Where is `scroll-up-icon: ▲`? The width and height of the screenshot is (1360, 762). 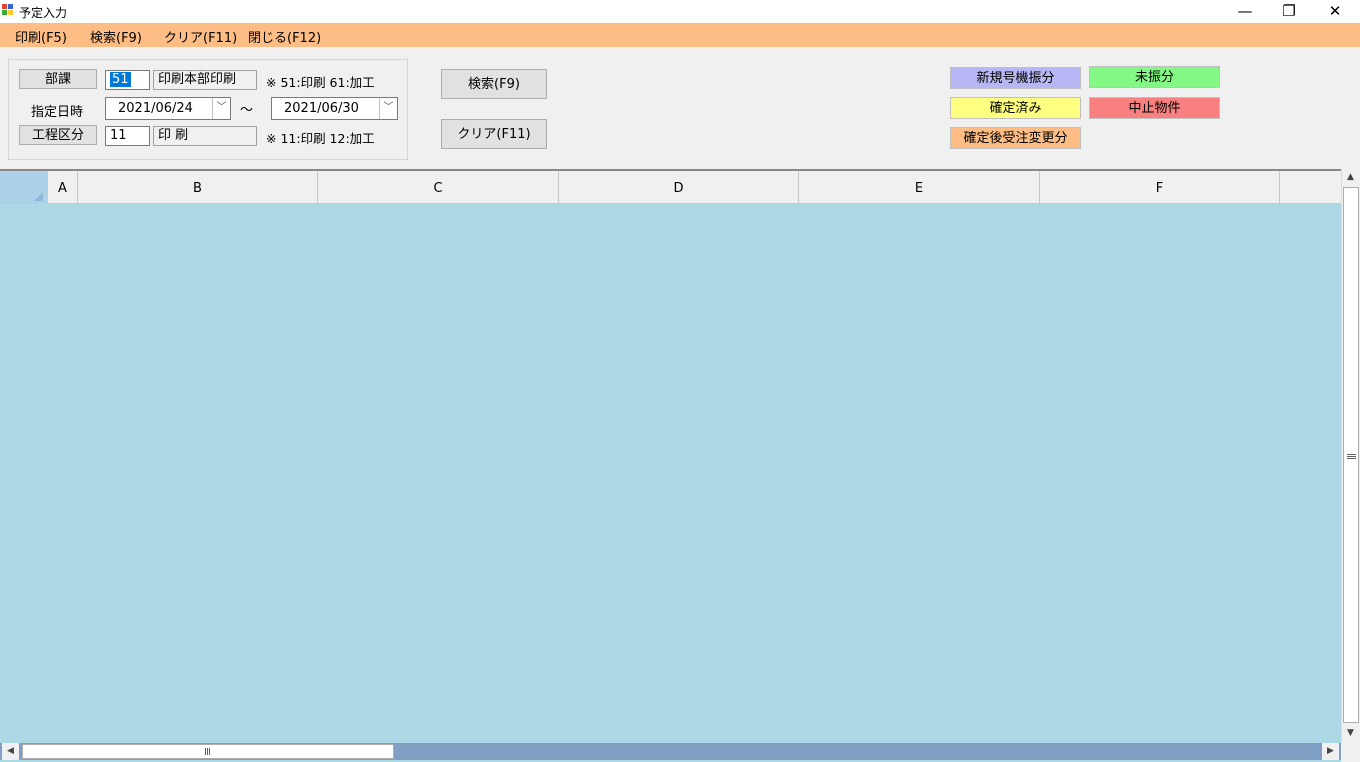 scroll-up-icon: ▲ is located at coordinates (1350, 177).